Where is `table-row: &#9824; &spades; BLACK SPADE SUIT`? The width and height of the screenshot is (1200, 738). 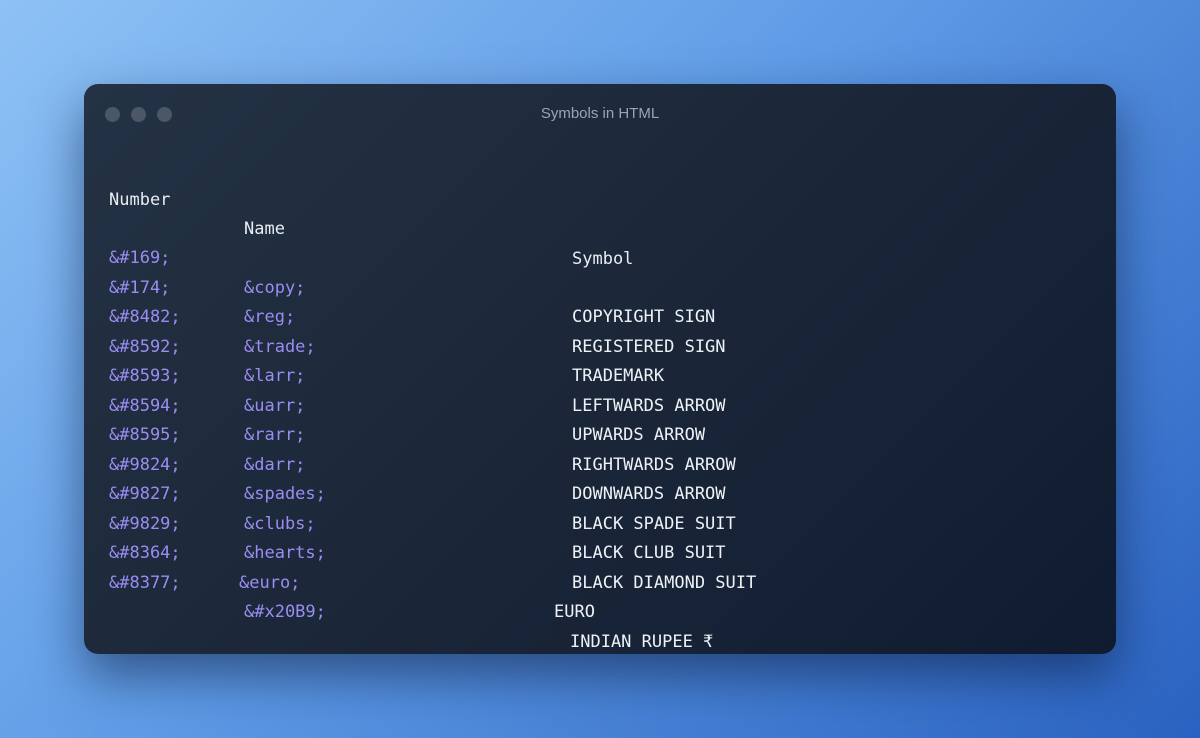
table-row: &#9824; &spades; BLACK SPADE SUIT is located at coordinates (599, 477).